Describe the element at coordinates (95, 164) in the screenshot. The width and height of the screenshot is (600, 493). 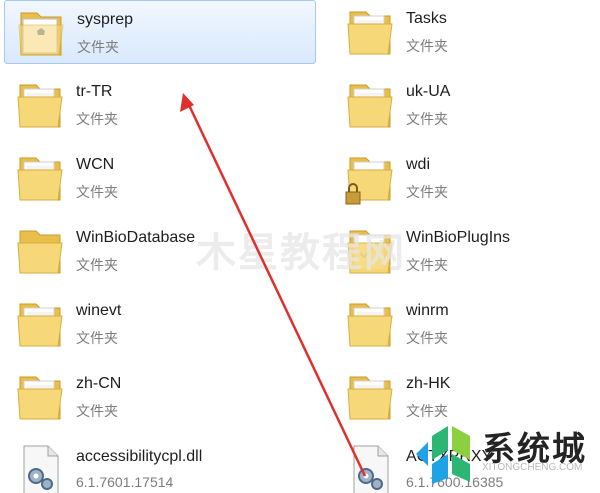
I see `item-name: WCN` at that location.